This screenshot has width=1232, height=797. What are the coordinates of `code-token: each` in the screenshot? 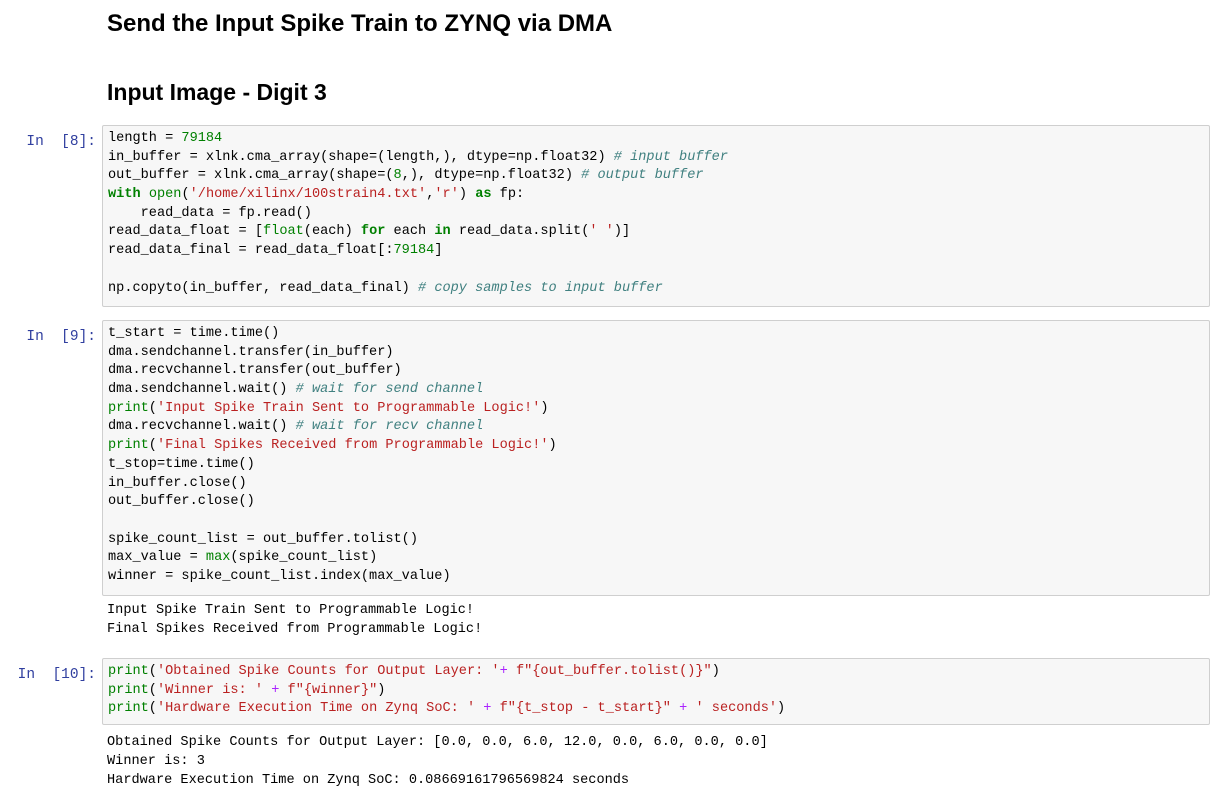 It's located at (410, 232).